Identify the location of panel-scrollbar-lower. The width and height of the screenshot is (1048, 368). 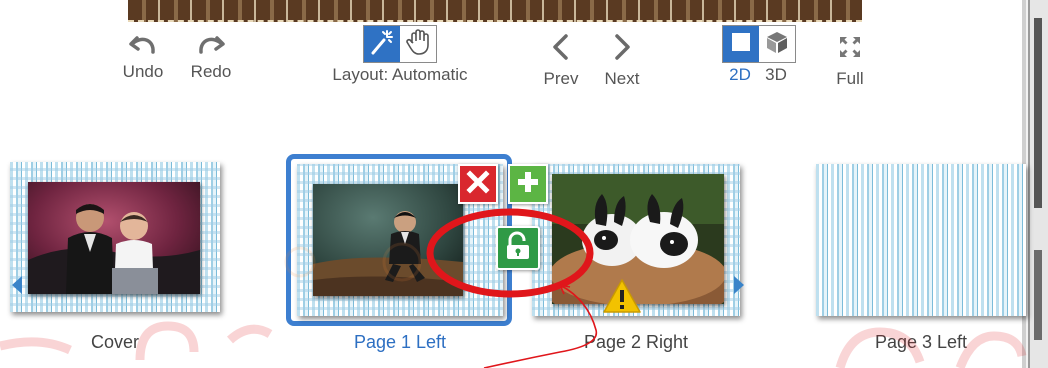
(1038, 295).